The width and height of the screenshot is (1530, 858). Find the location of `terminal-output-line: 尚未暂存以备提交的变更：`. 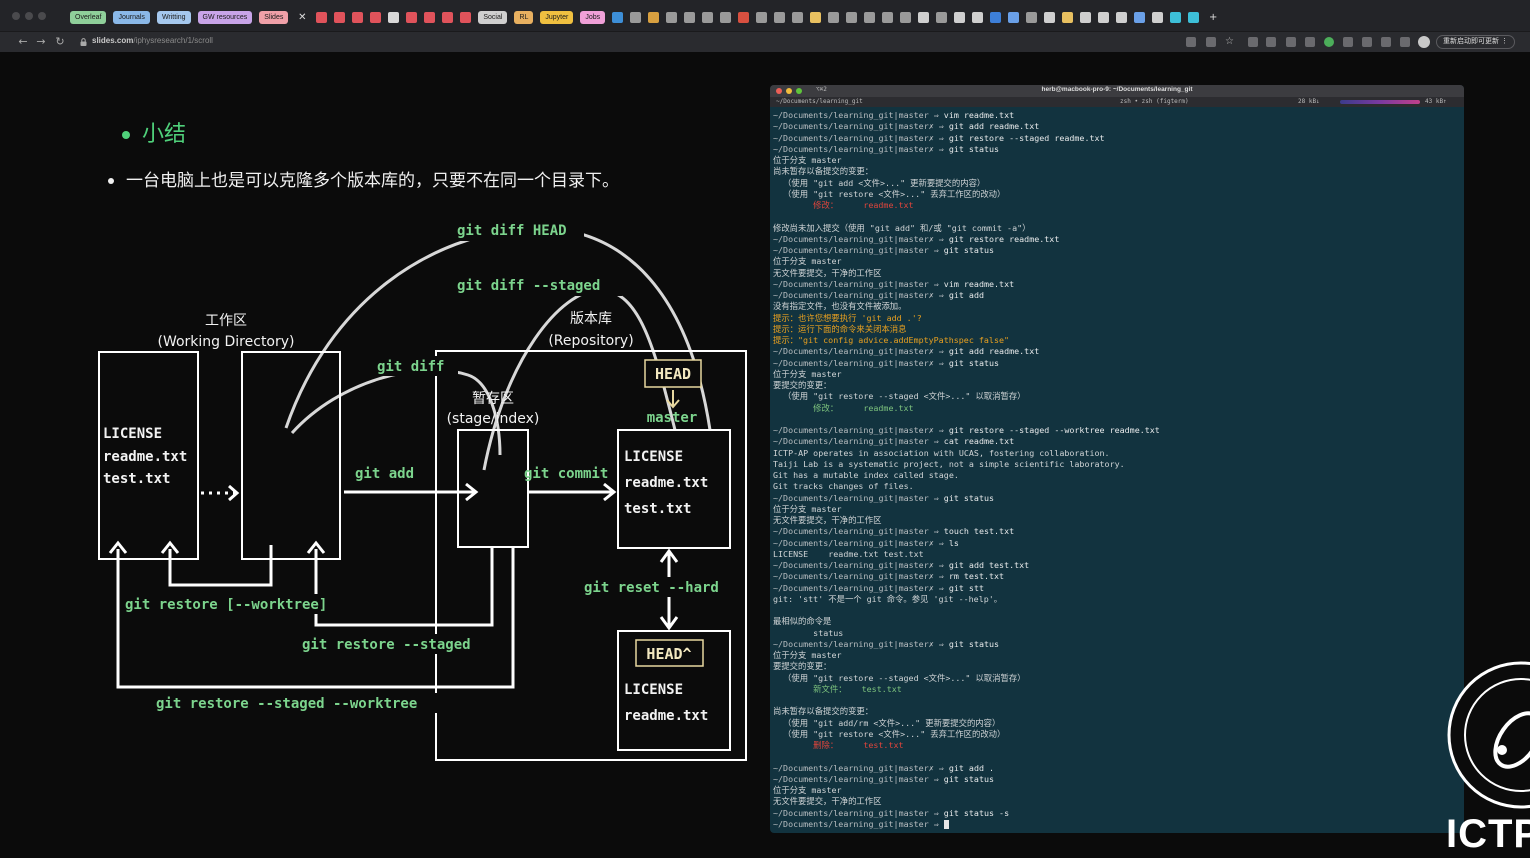

terminal-output-line: 尚未暂存以备提交的变更： is located at coordinates (823, 711).